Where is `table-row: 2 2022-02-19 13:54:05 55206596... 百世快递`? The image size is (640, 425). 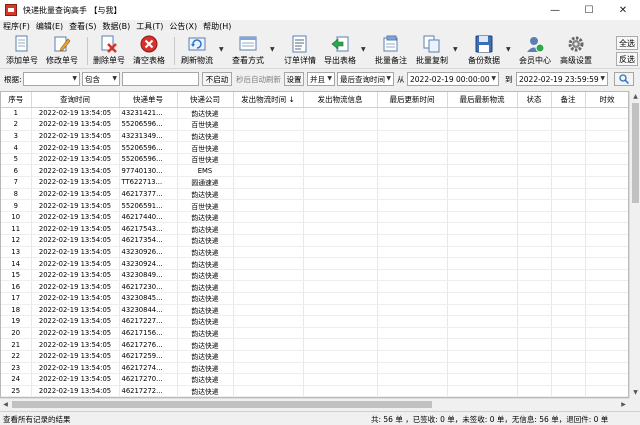
table-row: 2 2022-02-19 13:54:05 55206596... 百世快递 is located at coordinates (314, 124).